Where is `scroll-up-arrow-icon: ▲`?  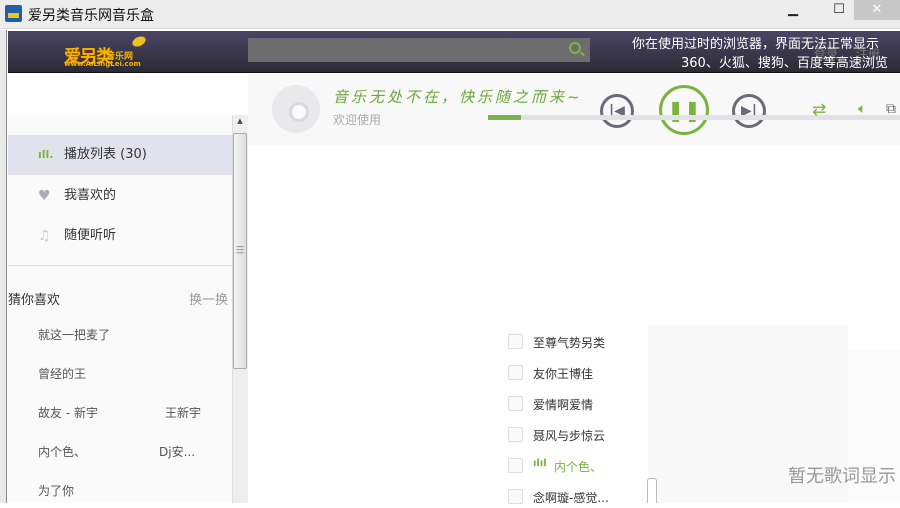
scroll-up-arrow-icon: ▲ is located at coordinates (240, 122).